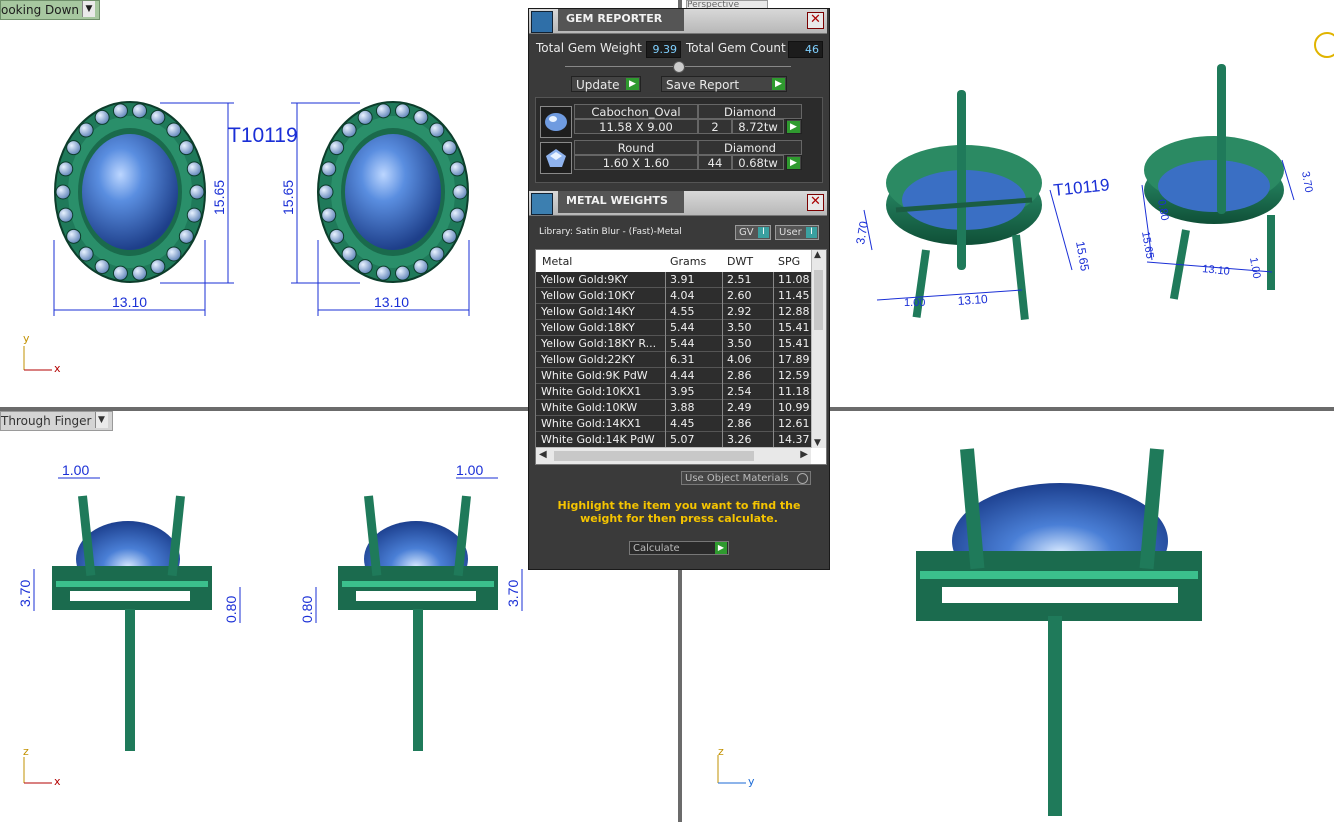  I want to click on cell-metal: Yellow Gold:18KY, so click(588, 327).